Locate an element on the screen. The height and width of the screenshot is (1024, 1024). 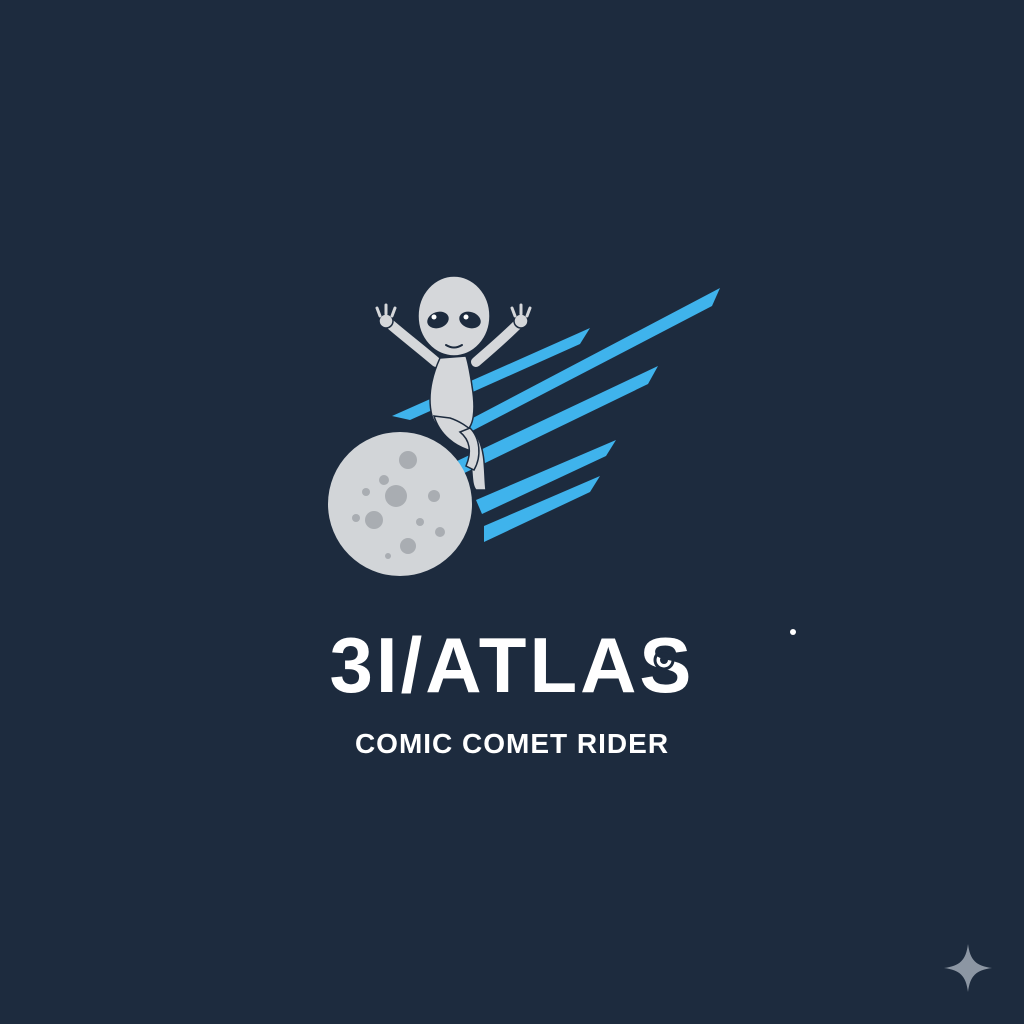
wordmark-logo: 3I/ATLAS is located at coordinates (563, 665).